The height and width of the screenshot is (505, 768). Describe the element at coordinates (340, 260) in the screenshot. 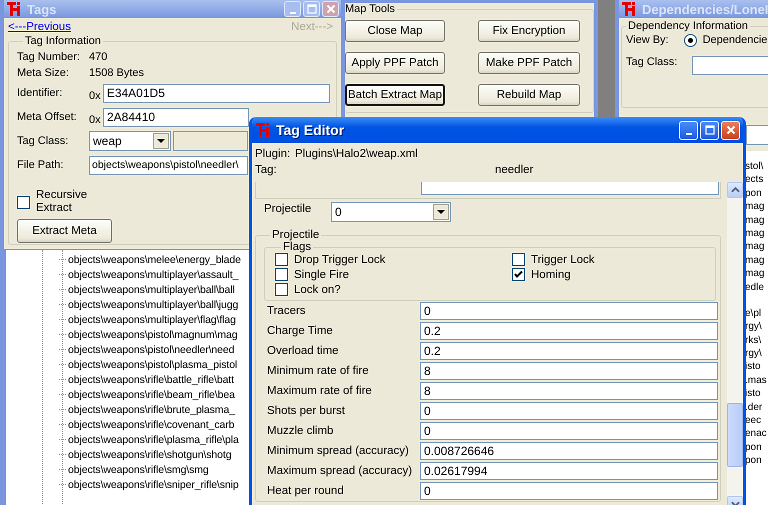

I see `checkbox-label: Drop Trigger Lock` at that location.